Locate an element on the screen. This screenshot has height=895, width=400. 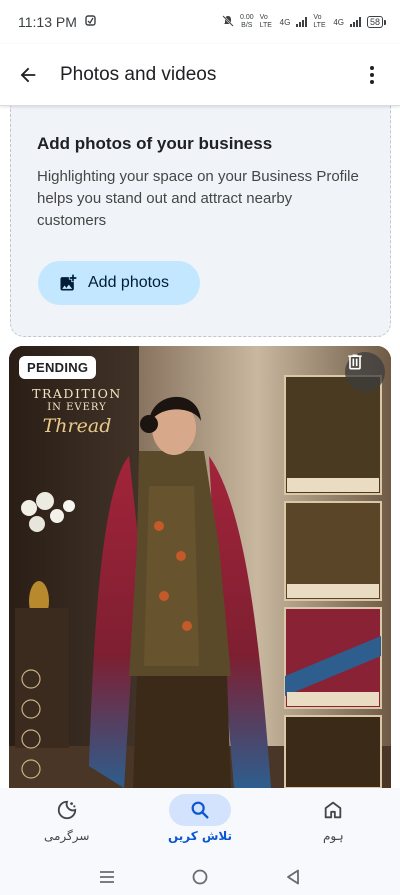
add-photos-label: Add photos is located at coordinates (128, 282).